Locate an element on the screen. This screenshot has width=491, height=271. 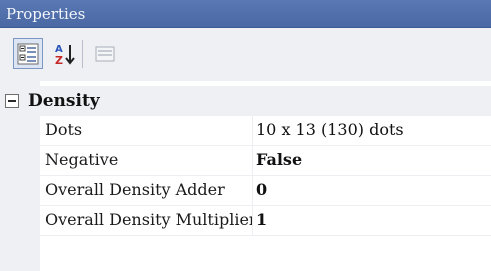
property-row: Negative False is located at coordinates (265, 161).